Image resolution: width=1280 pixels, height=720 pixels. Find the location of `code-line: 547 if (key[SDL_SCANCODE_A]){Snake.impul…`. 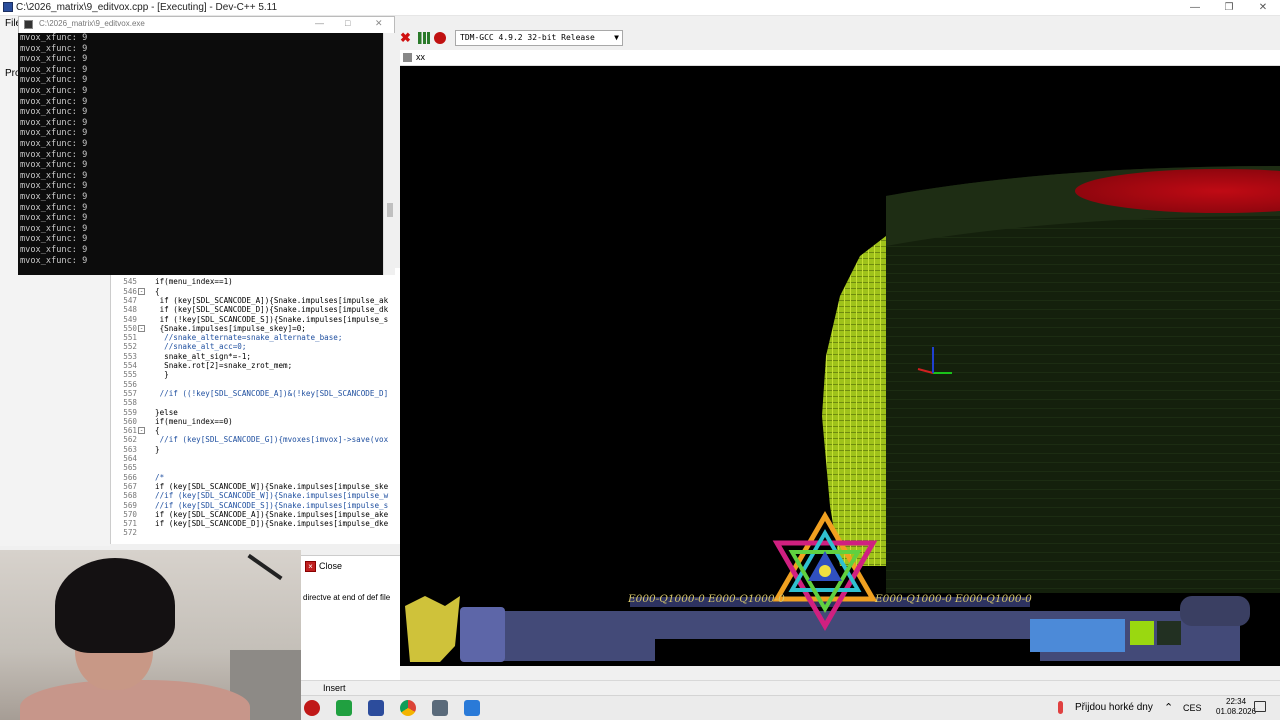

code-line: 547 if (key[SDL_SCANCODE_A]){Snake.impul… is located at coordinates (255, 300).